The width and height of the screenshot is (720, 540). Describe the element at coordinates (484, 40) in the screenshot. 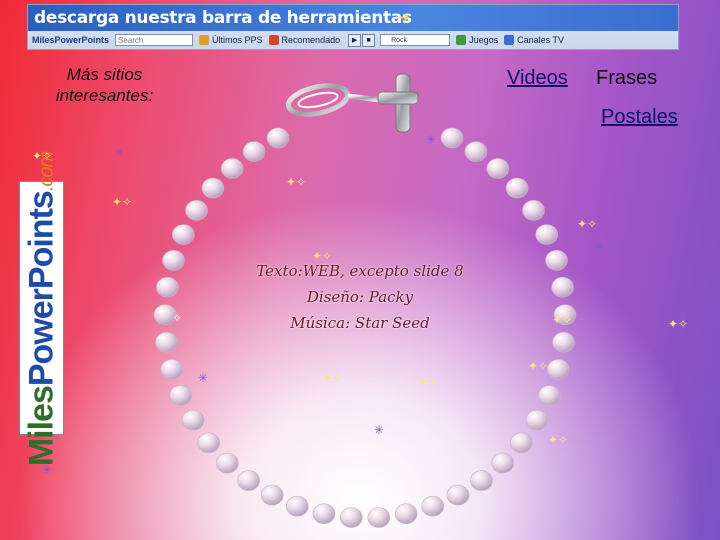

I see `toolbar-juegos-label: Juegos` at that location.